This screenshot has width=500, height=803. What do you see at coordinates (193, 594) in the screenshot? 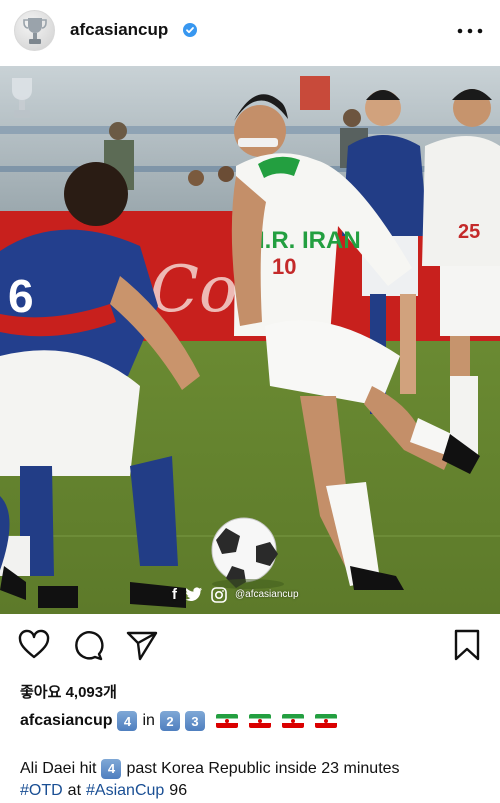
I see `twitter-icon` at bounding box center [193, 594].